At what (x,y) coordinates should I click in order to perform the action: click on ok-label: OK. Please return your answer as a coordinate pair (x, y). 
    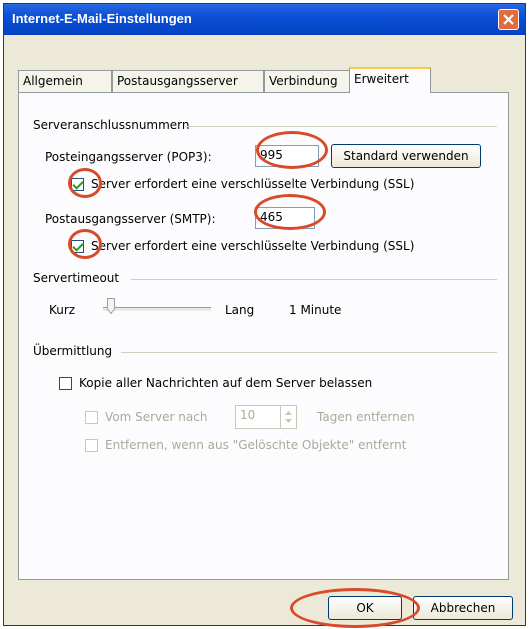
    Looking at the image, I should click on (365, 608).